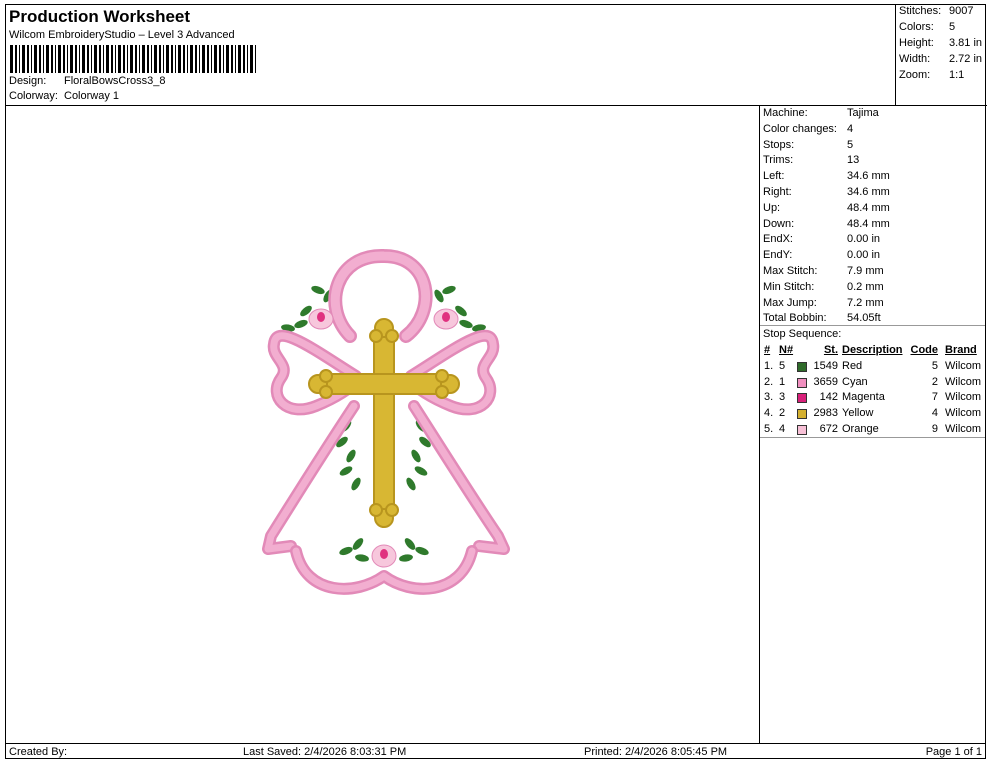 The image size is (990, 762). Describe the element at coordinates (872, 430) in the screenshot. I see `table-row: 5. 4 672 Orange 9 Wilcom` at that location.